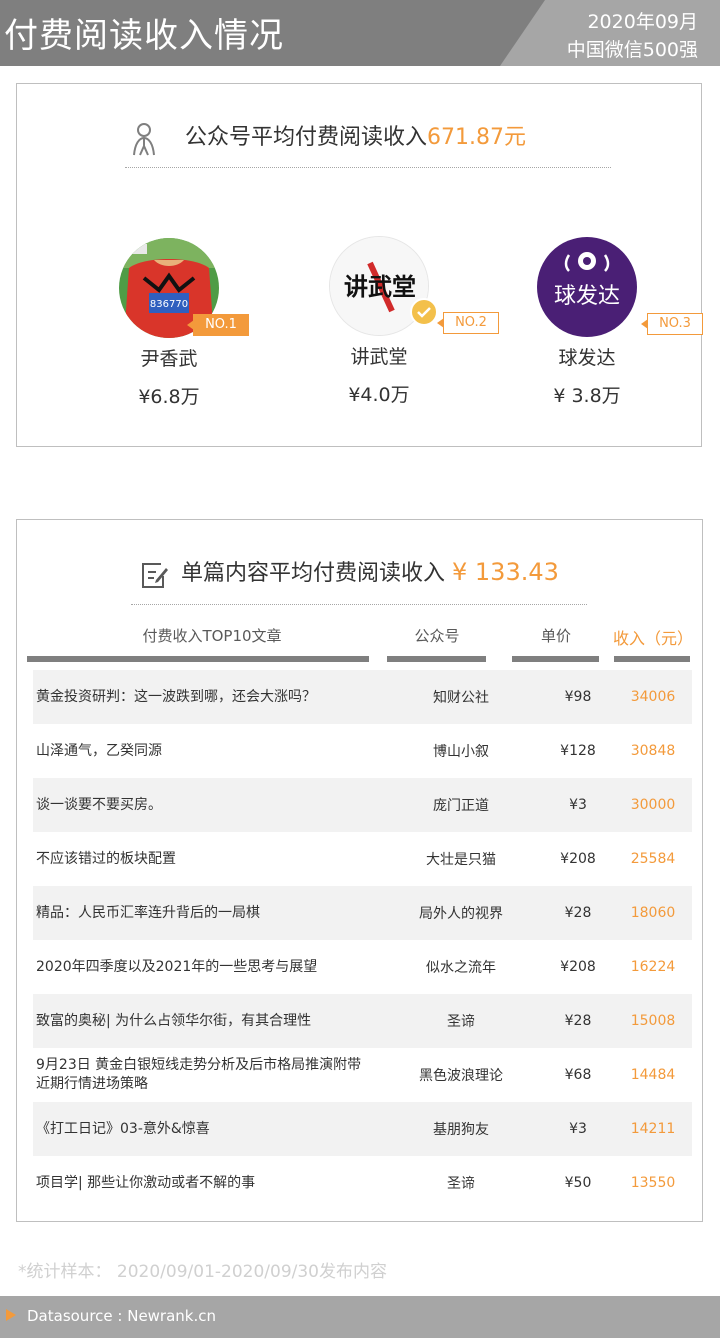 The height and width of the screenshot is (1338, 720). What do you see at coordinates (461, 860) in the screenshot?
I see `article-account: 大壮是只猫` at bounding box center [461, 860].